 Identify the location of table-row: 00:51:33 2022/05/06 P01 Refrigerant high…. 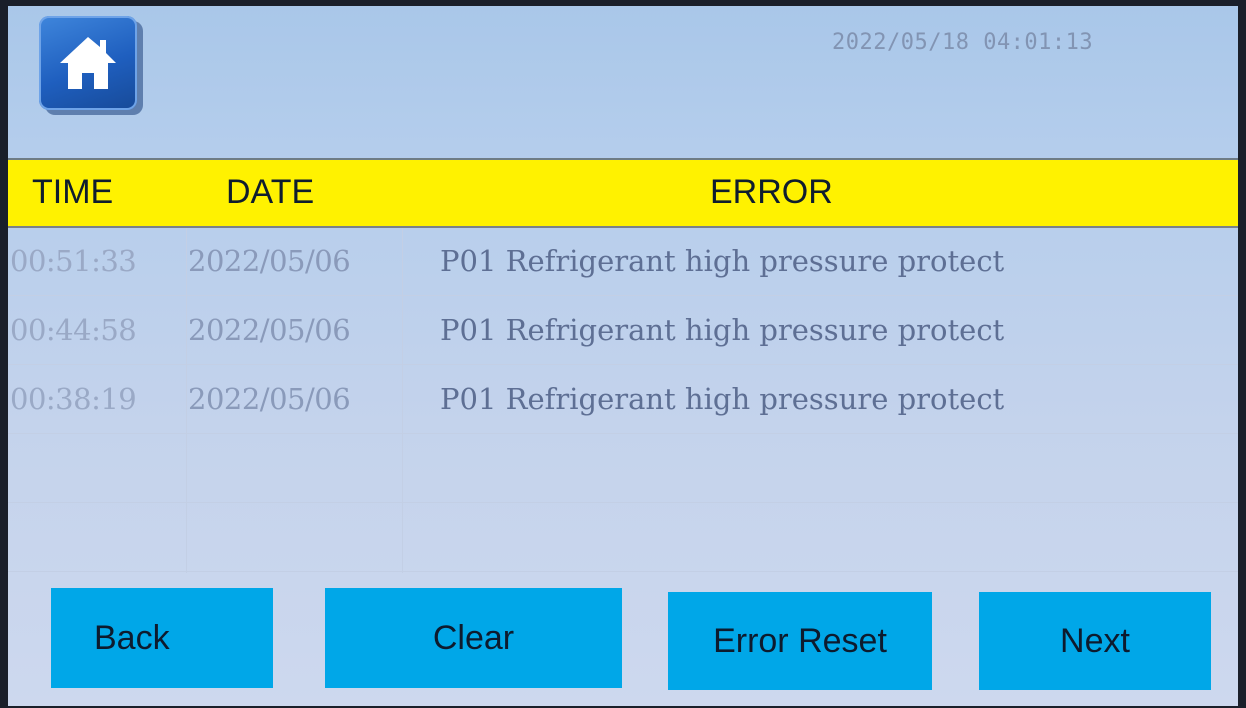
(623, 262).